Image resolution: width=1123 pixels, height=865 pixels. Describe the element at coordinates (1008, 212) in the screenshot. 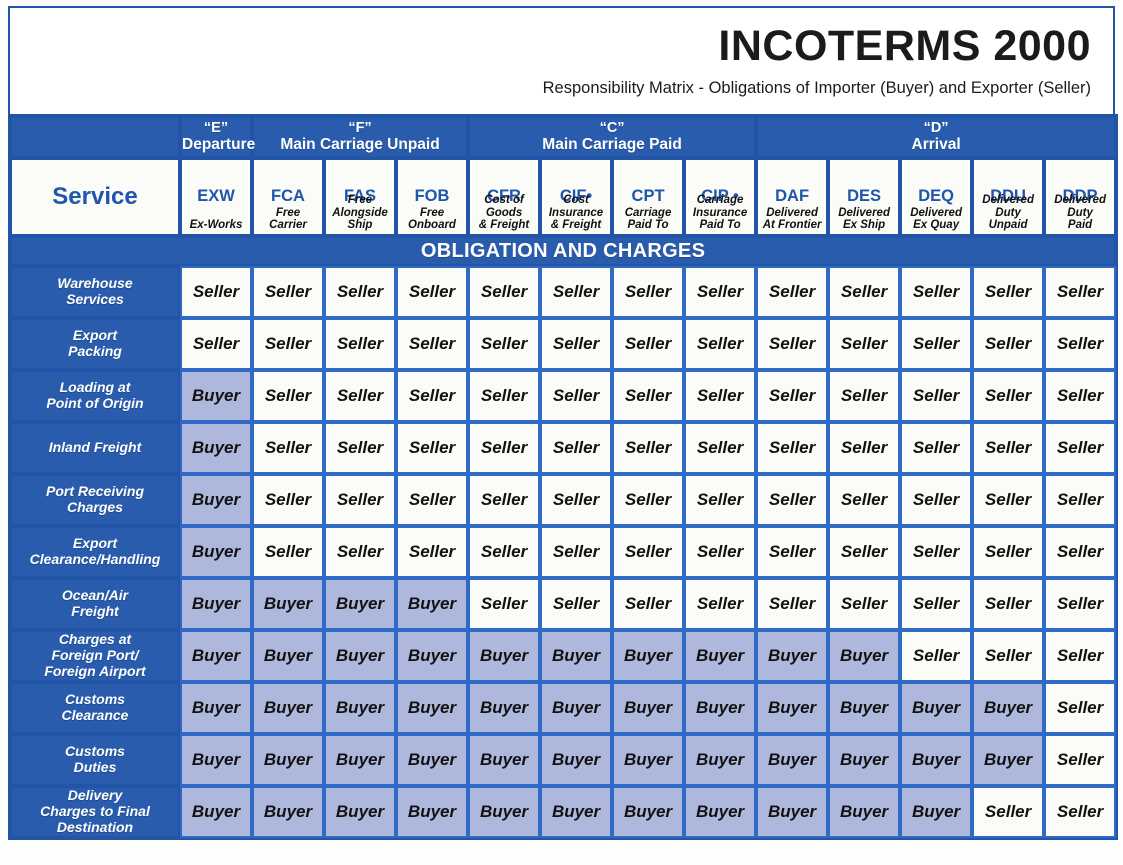

I see `incoterm-expansion: Delivered Duty Unpaid` at that location.